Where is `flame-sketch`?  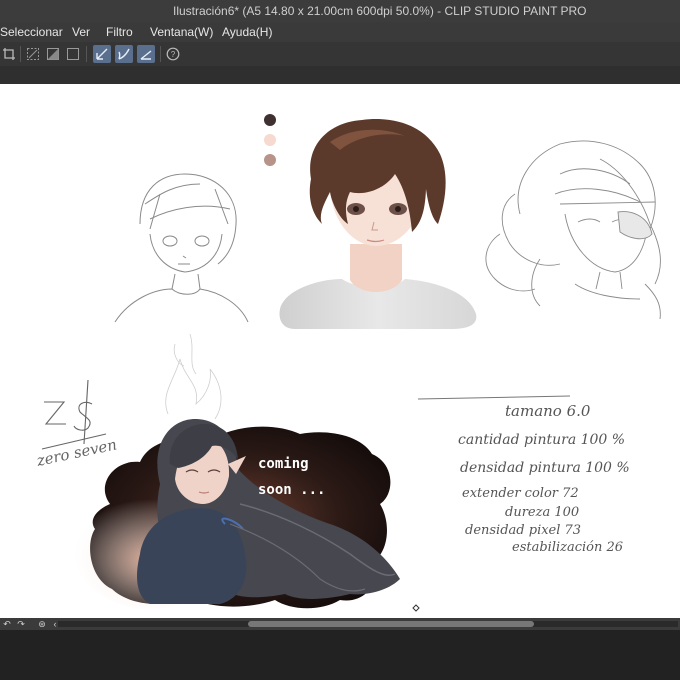 flame-sketch is located at coordinates (193, 376).